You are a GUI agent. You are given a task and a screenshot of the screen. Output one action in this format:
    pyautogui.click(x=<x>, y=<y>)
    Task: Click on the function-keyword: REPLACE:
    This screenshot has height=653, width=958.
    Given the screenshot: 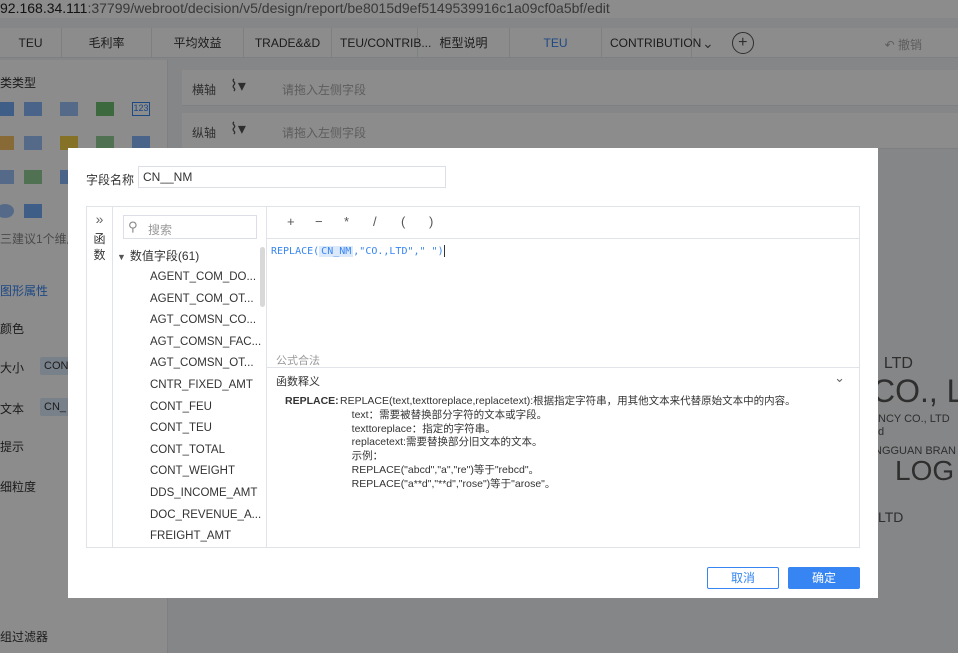 What is the action you would take?
    pyautogui.click(x=312, y=401)
    